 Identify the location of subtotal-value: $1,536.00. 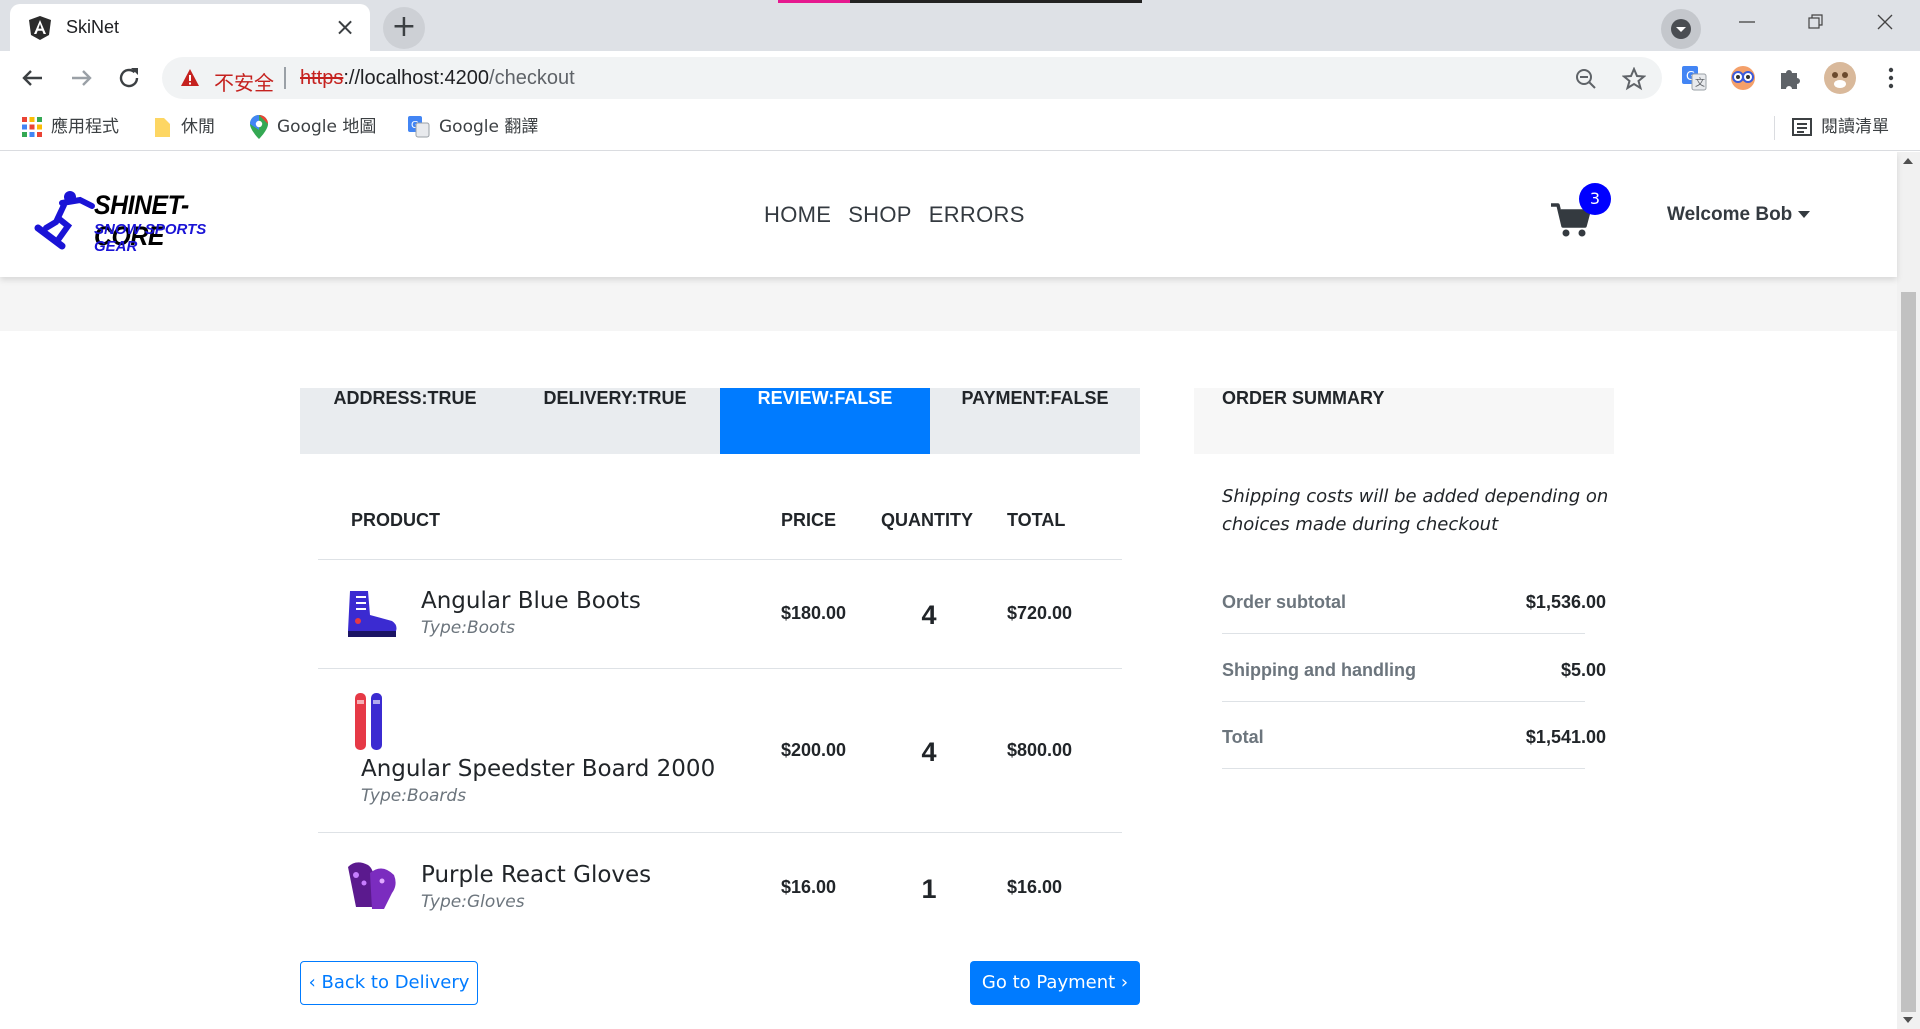
(1565, 602).